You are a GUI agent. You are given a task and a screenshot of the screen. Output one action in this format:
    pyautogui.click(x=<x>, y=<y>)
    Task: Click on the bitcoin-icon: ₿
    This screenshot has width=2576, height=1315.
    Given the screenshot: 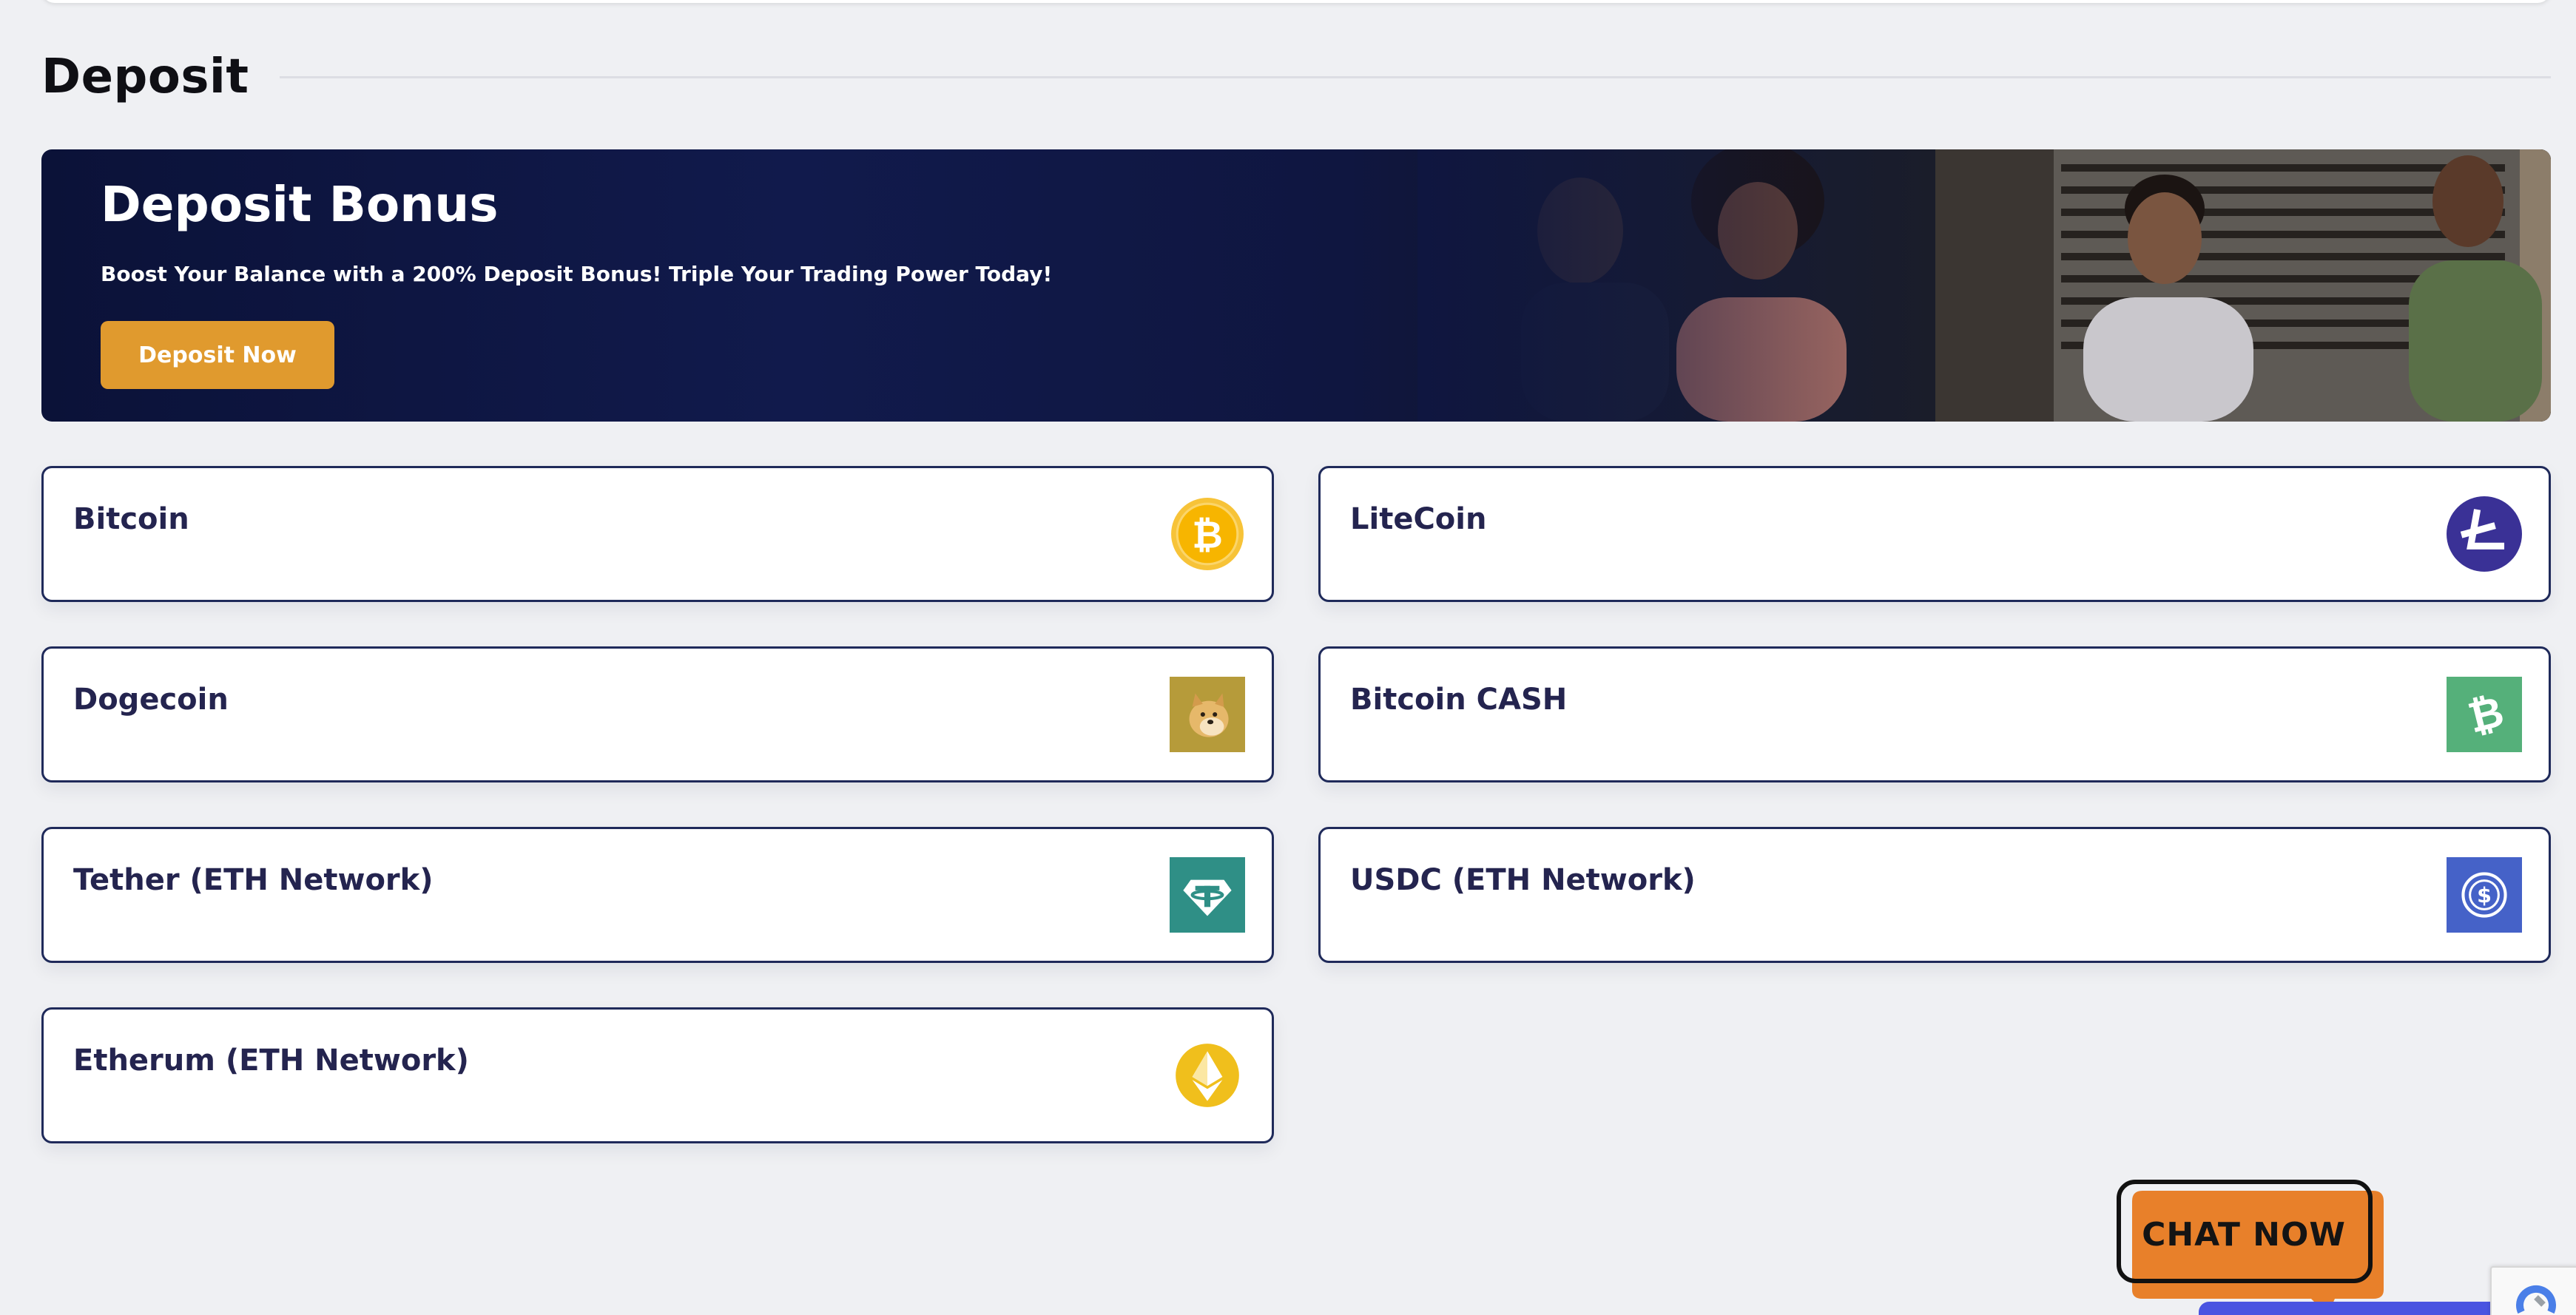 What is the action you would take?
    pyautogui.click(x=1207, y=534)
    